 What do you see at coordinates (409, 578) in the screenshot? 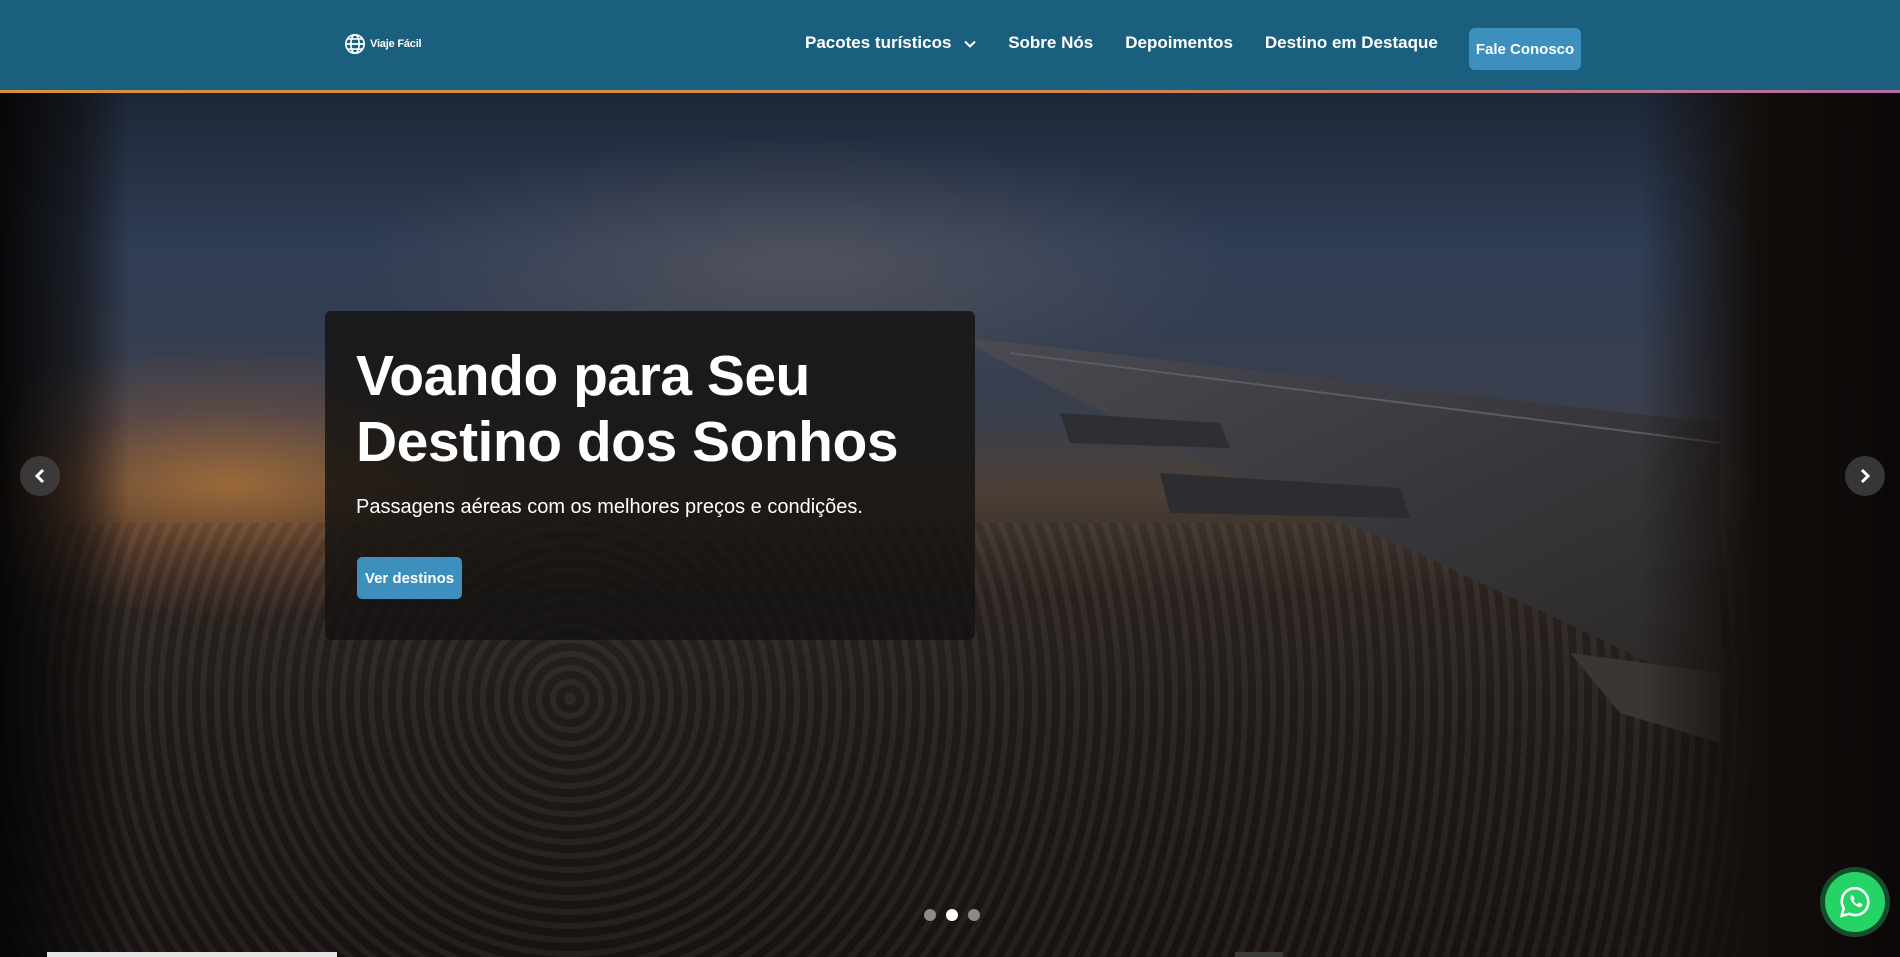
I see `view-destinations-button: Ver destinos` at bounding box center [409, 578].